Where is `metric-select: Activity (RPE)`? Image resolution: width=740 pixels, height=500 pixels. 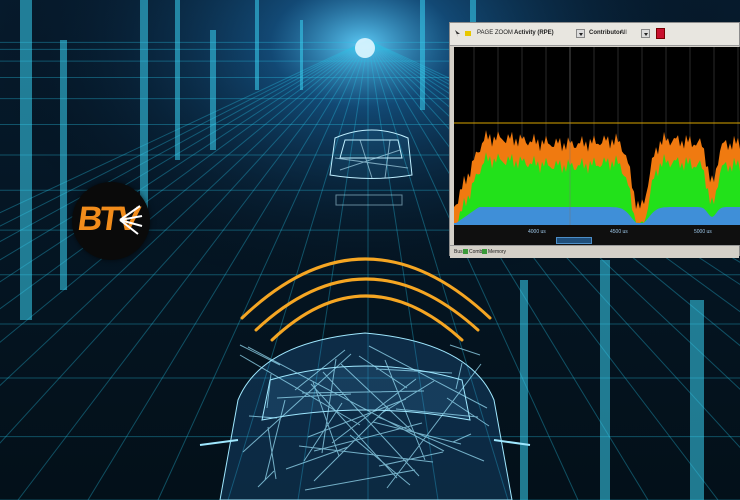 metric-select: Activity (RPE) is located at coordinates (534, 33).